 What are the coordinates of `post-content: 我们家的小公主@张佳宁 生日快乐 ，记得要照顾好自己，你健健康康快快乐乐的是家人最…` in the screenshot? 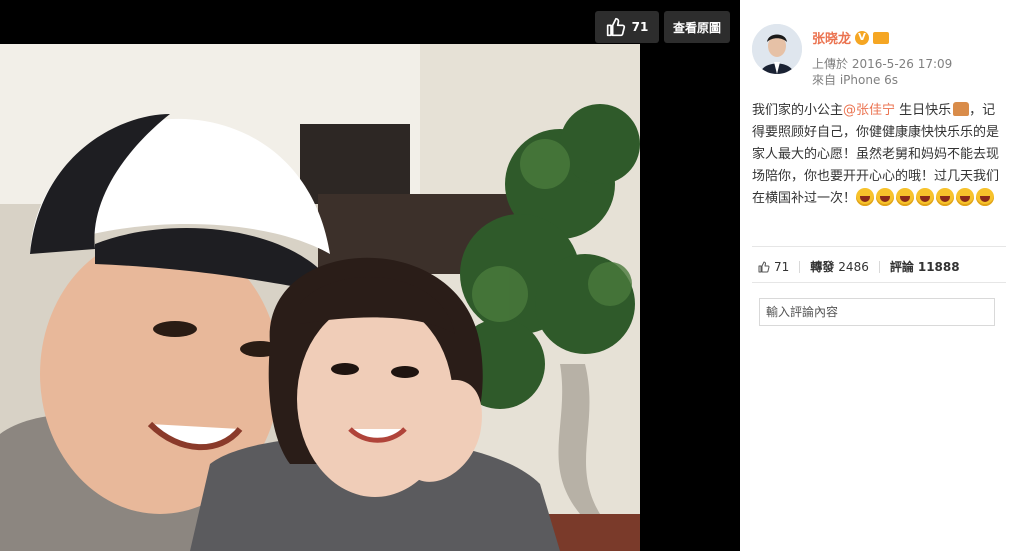 It's located at (877, 155).